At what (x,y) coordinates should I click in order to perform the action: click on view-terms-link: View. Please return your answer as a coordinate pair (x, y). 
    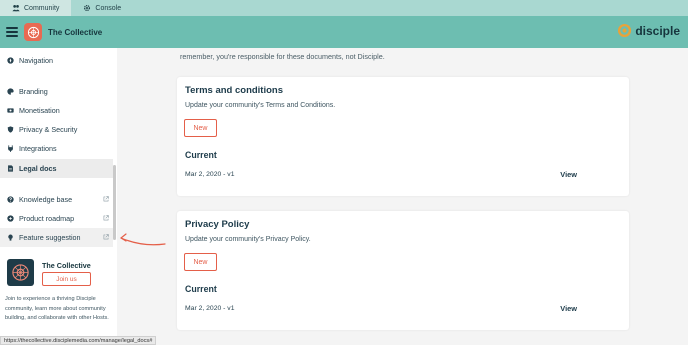
    Looking at the image, I should click on (568, 174).